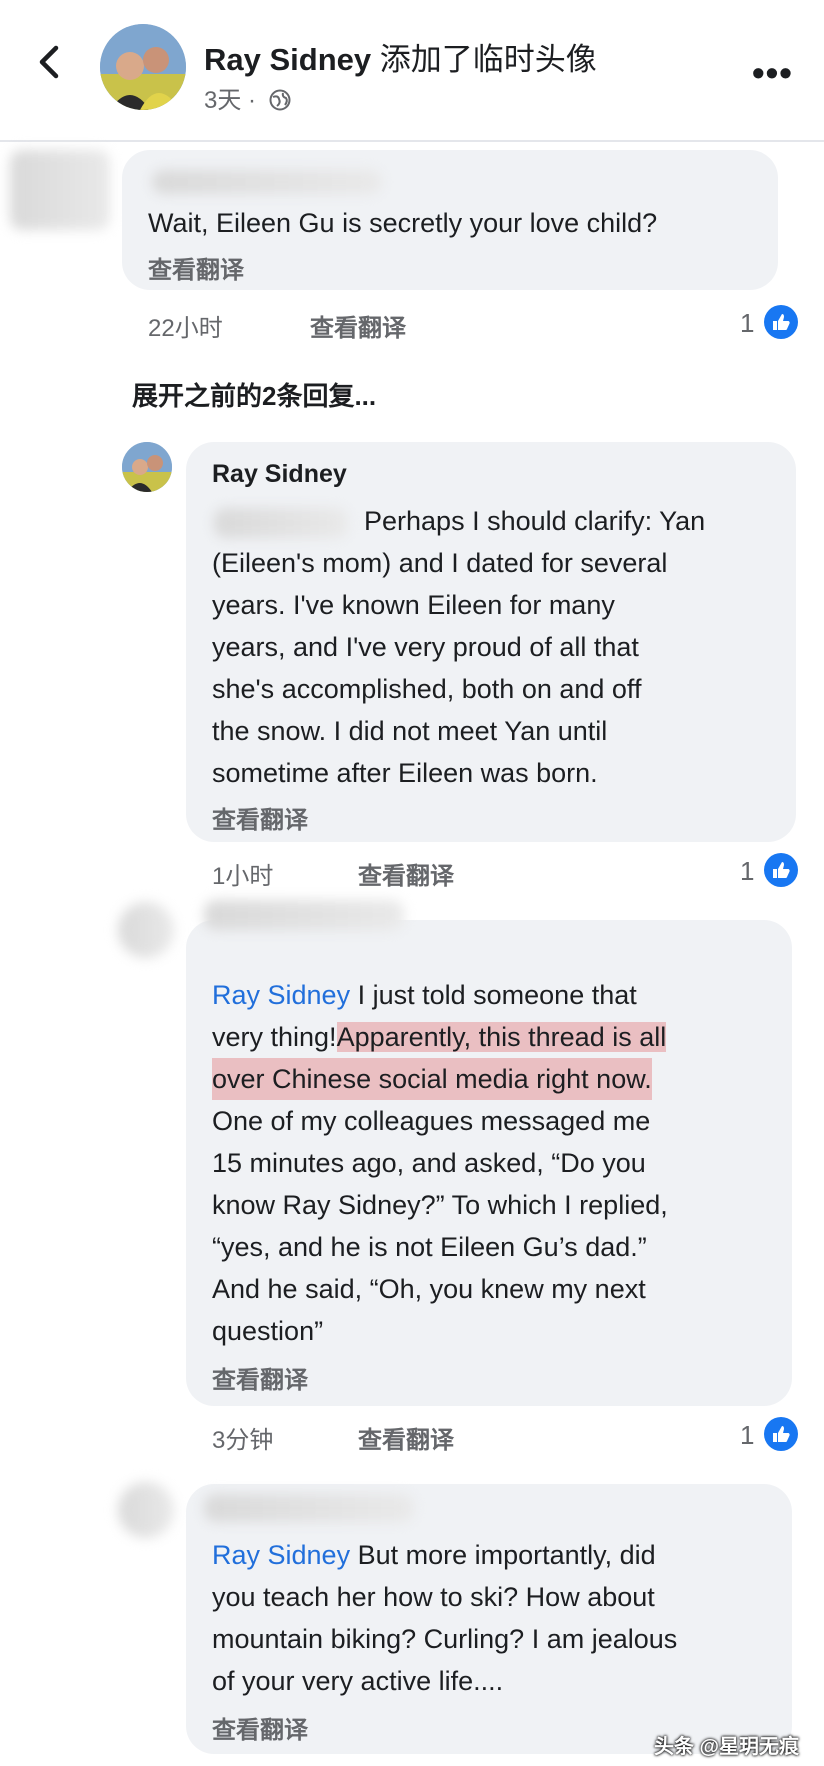 Image resolution: width=824 pixels, height=1766 pixels. I want to click on poster-name: Ray Sidney, so click(287, 59).